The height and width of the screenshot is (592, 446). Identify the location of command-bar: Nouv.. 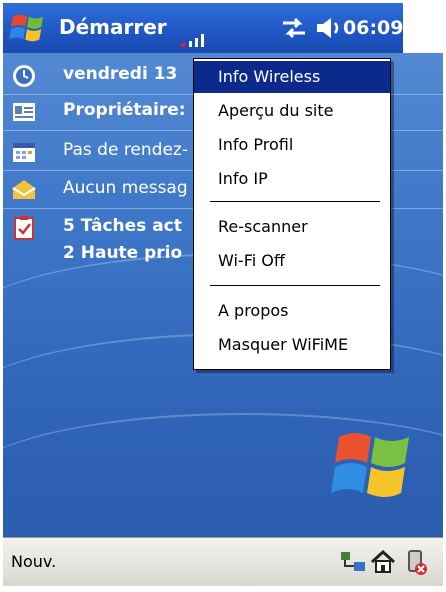
(223, 561).